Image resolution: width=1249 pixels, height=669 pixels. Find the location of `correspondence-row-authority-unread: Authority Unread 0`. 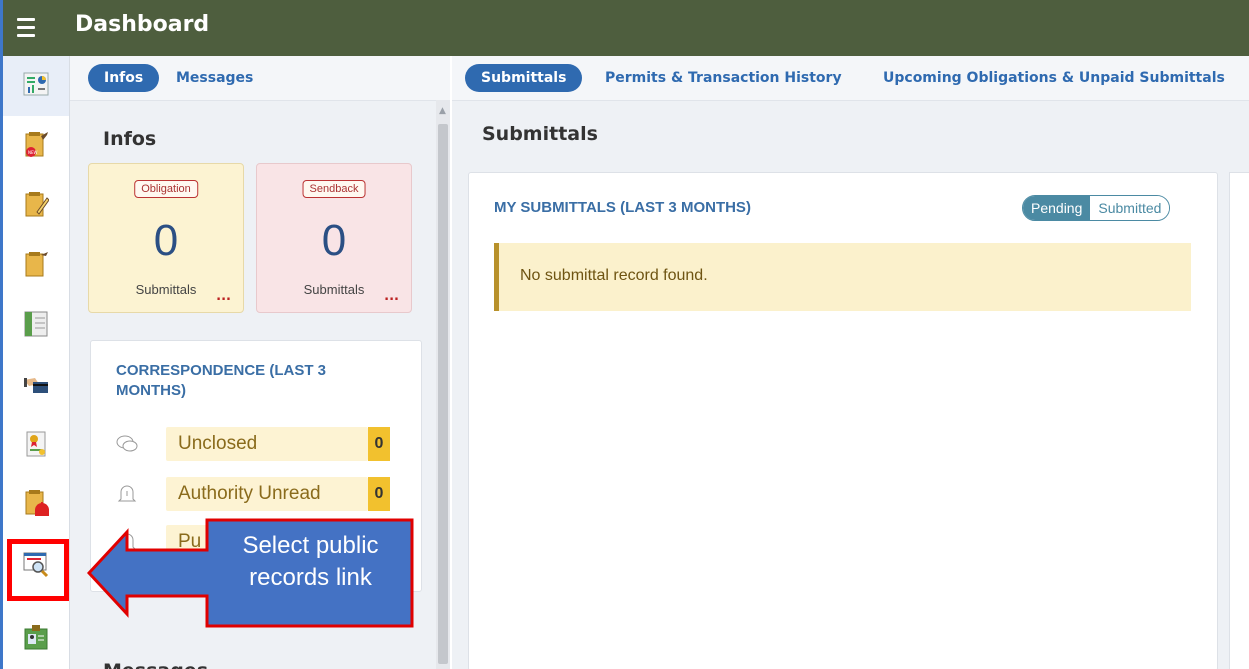

correspondence-row-authority-unread: Authority Unread 0 is located at coordinates (253, 494).